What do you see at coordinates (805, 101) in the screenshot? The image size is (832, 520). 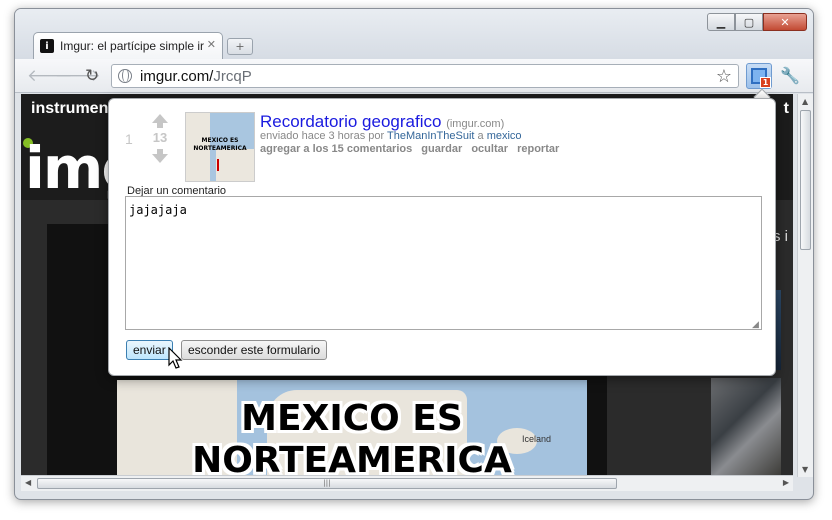 I see `scroll-up-icon: ▲` at bounding box center [805, 101].